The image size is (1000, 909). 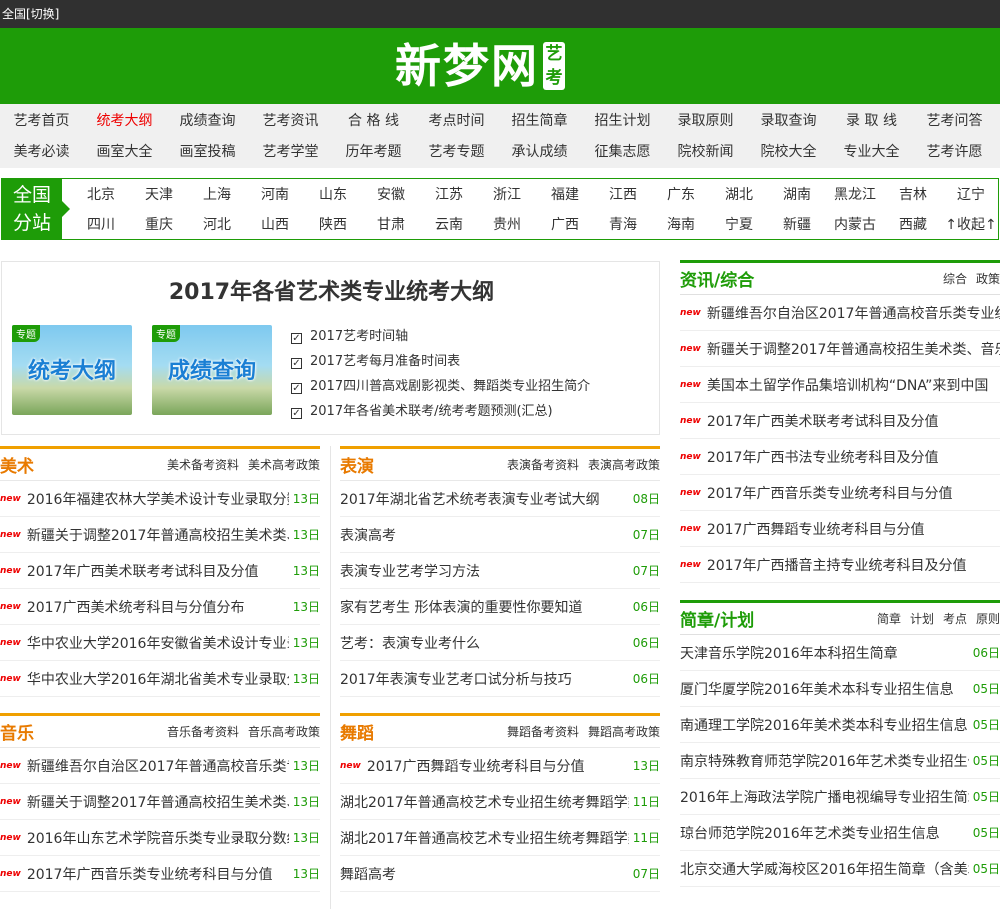 I want to click on station-link: 四川, so click(x=101, y=224).